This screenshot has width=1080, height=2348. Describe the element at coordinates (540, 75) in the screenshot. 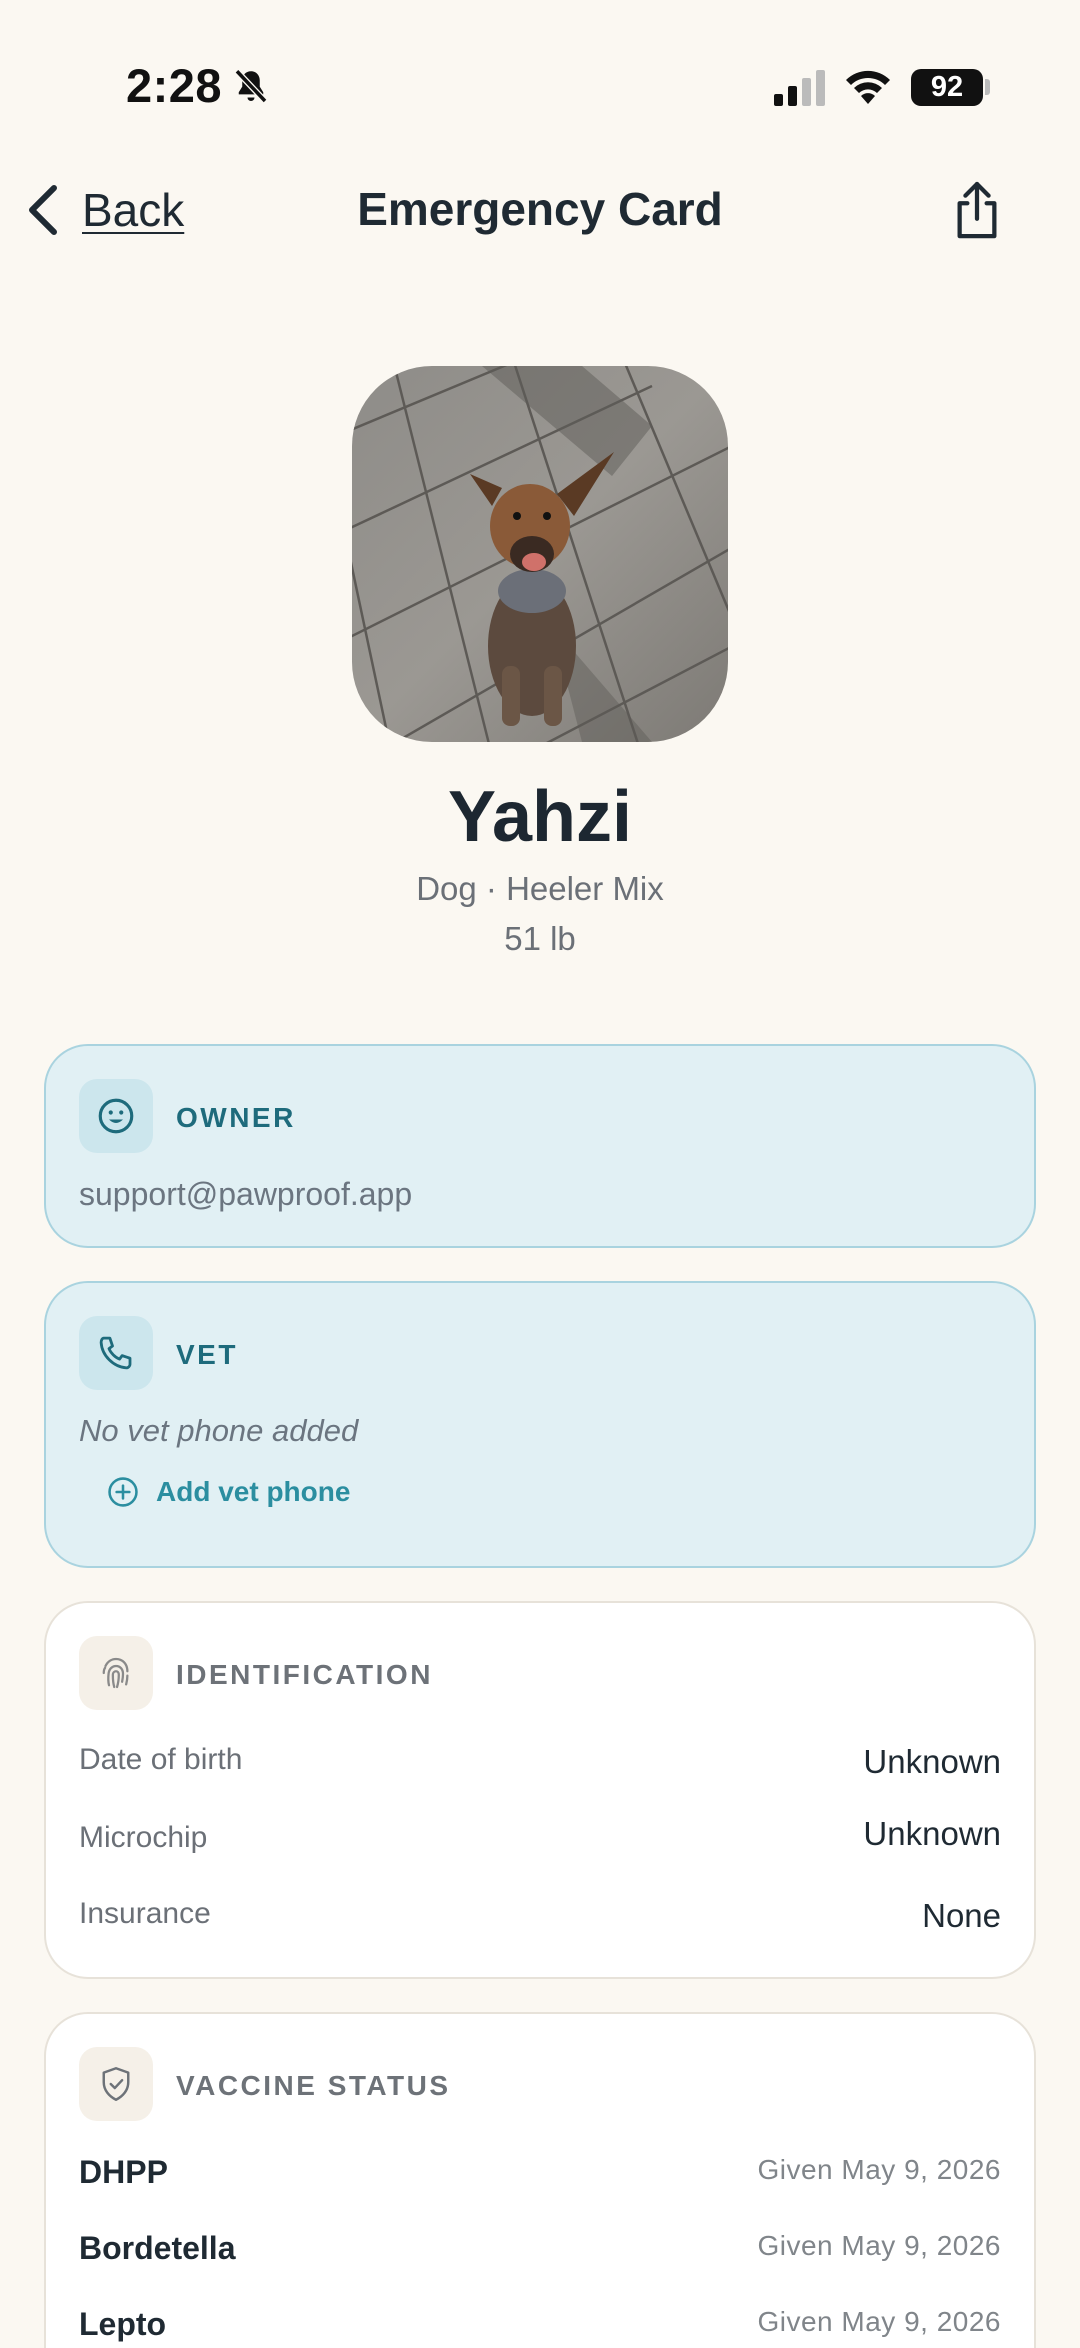

I see `status-bar: 2:28 92` at that location.